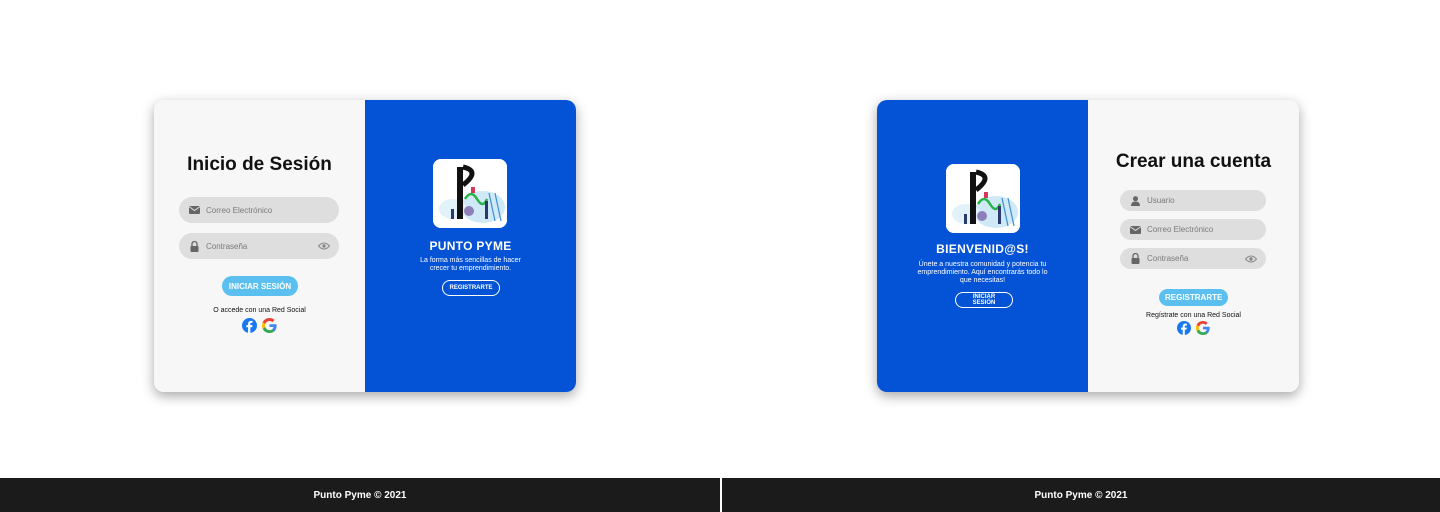 This screenshot has width=1440, height=512. Describe the element at coordinates (1204, 200) in the screenshot. I see `username-input` at that location.